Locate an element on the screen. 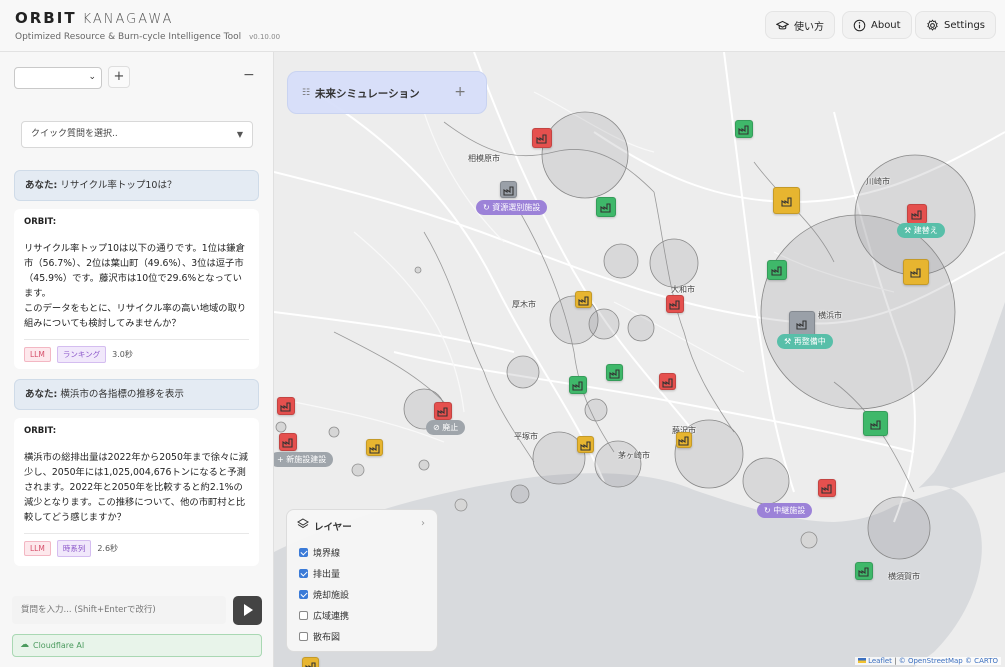 The height and width of the screenshot is (667, 1005). new-session-button: + is located at coordinates (119, 77).